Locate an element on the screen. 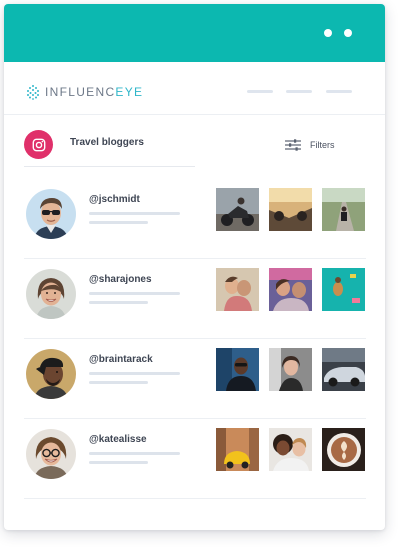 This screenshot has width=404, height=551. instagram-icon is located at coordinates (38, 144).